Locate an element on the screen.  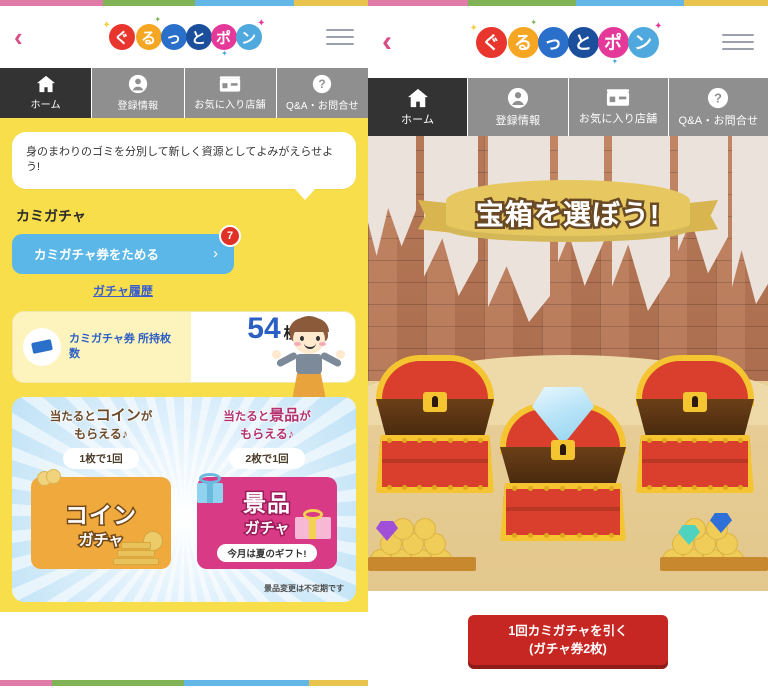
promo-strong: コイン is located at coordinates (118, 415).